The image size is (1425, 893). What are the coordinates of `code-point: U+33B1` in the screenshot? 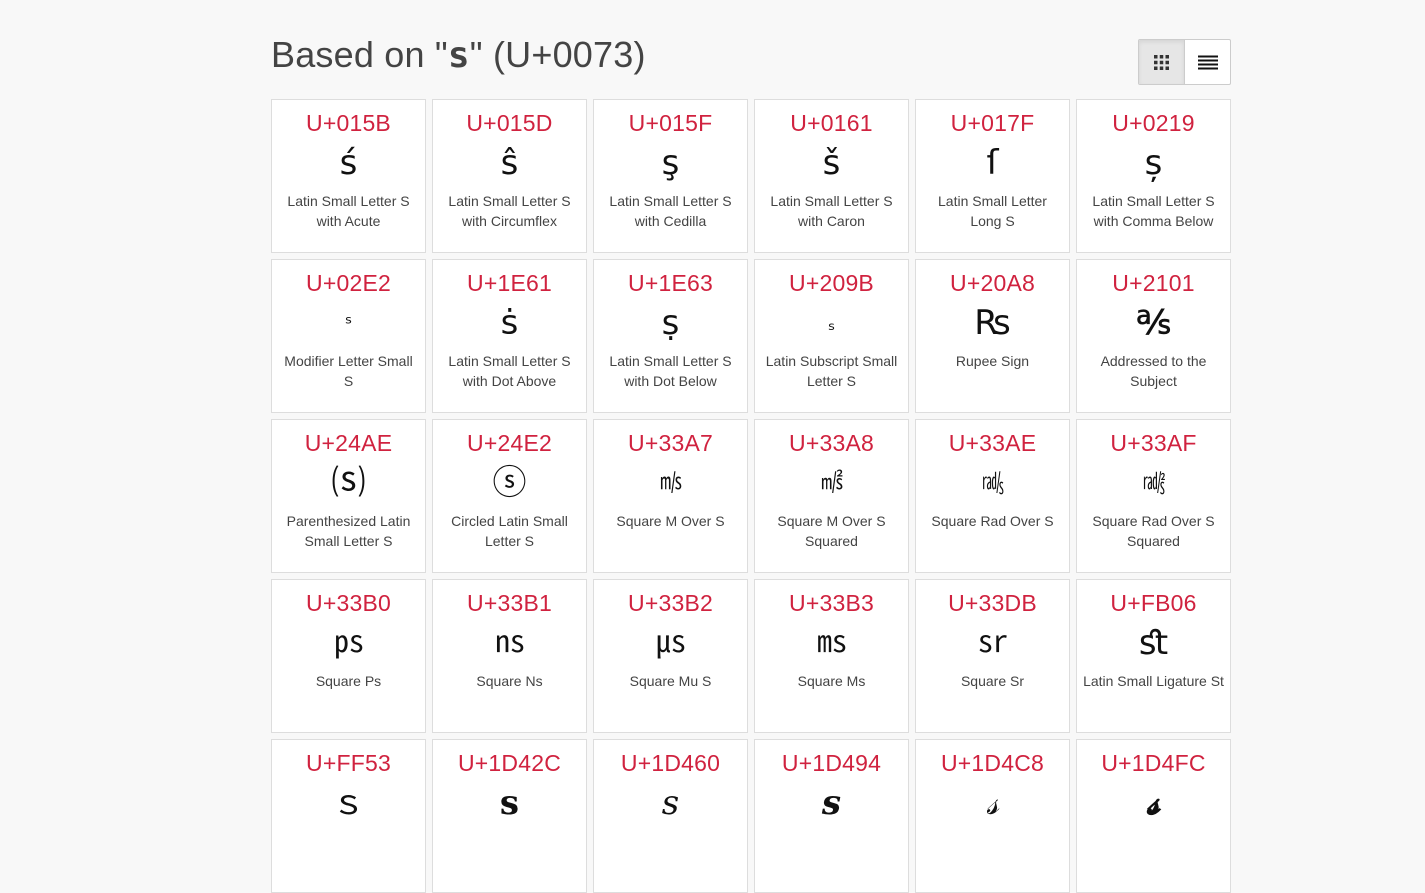 It's located at (509, 603).